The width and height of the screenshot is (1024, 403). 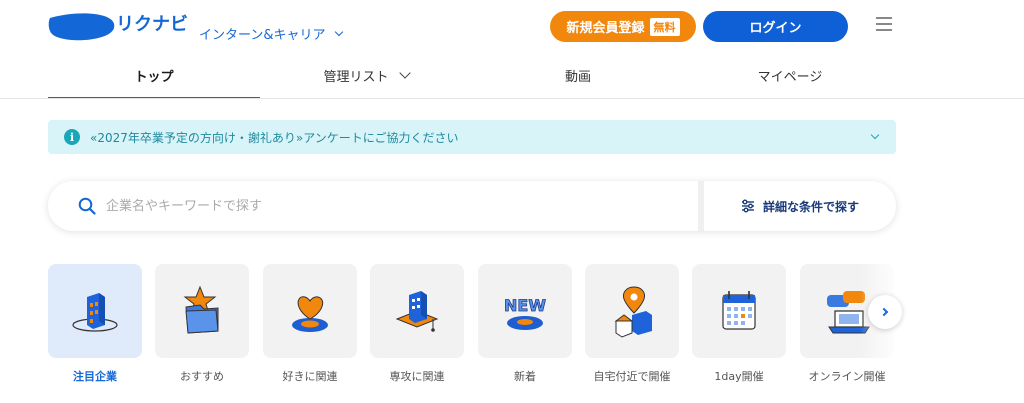 I want to click on category-label: 好きに関連, so click(x=310, y=376).